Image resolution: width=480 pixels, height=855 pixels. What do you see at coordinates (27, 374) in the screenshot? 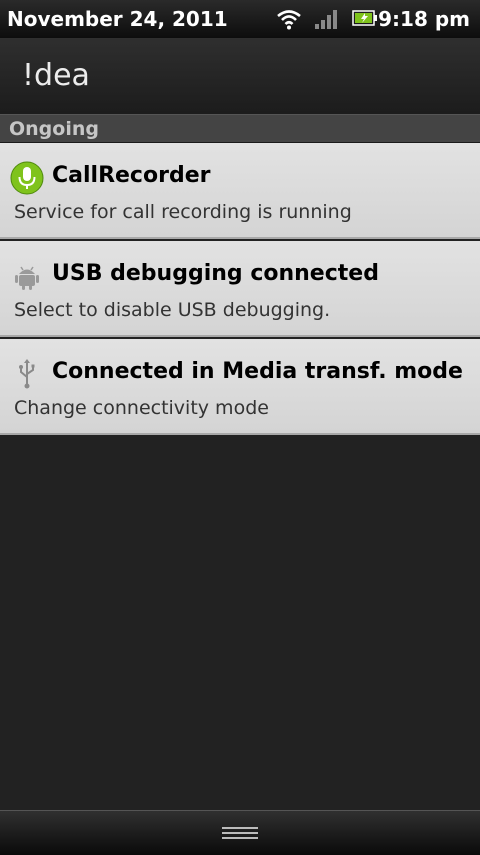
I see `usb-icon` at bounding box center [27, 374].